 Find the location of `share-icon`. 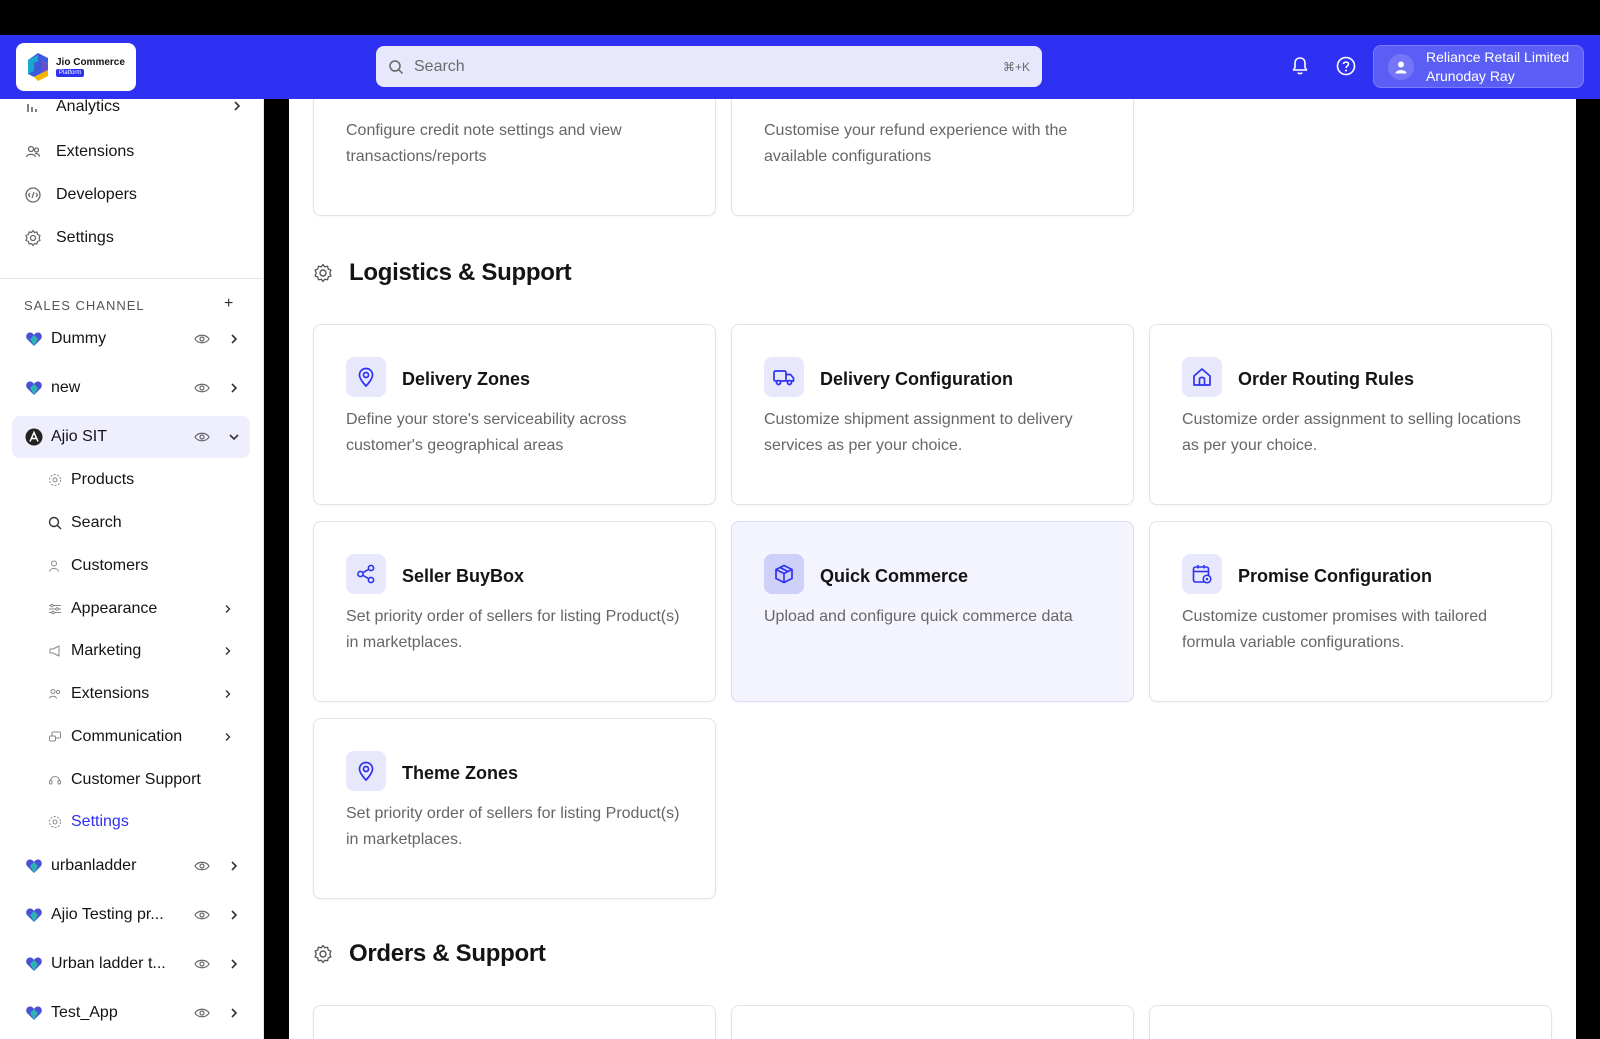

share-icon is located at coordinates (366, 574).